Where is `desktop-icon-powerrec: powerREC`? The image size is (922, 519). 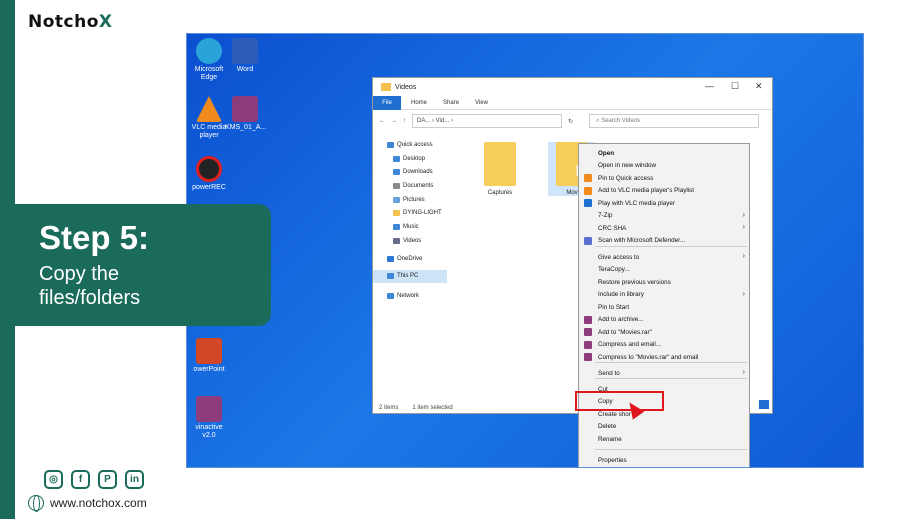 desktop-icon-powerrec: powerREC is located at coordinates (209, 174).